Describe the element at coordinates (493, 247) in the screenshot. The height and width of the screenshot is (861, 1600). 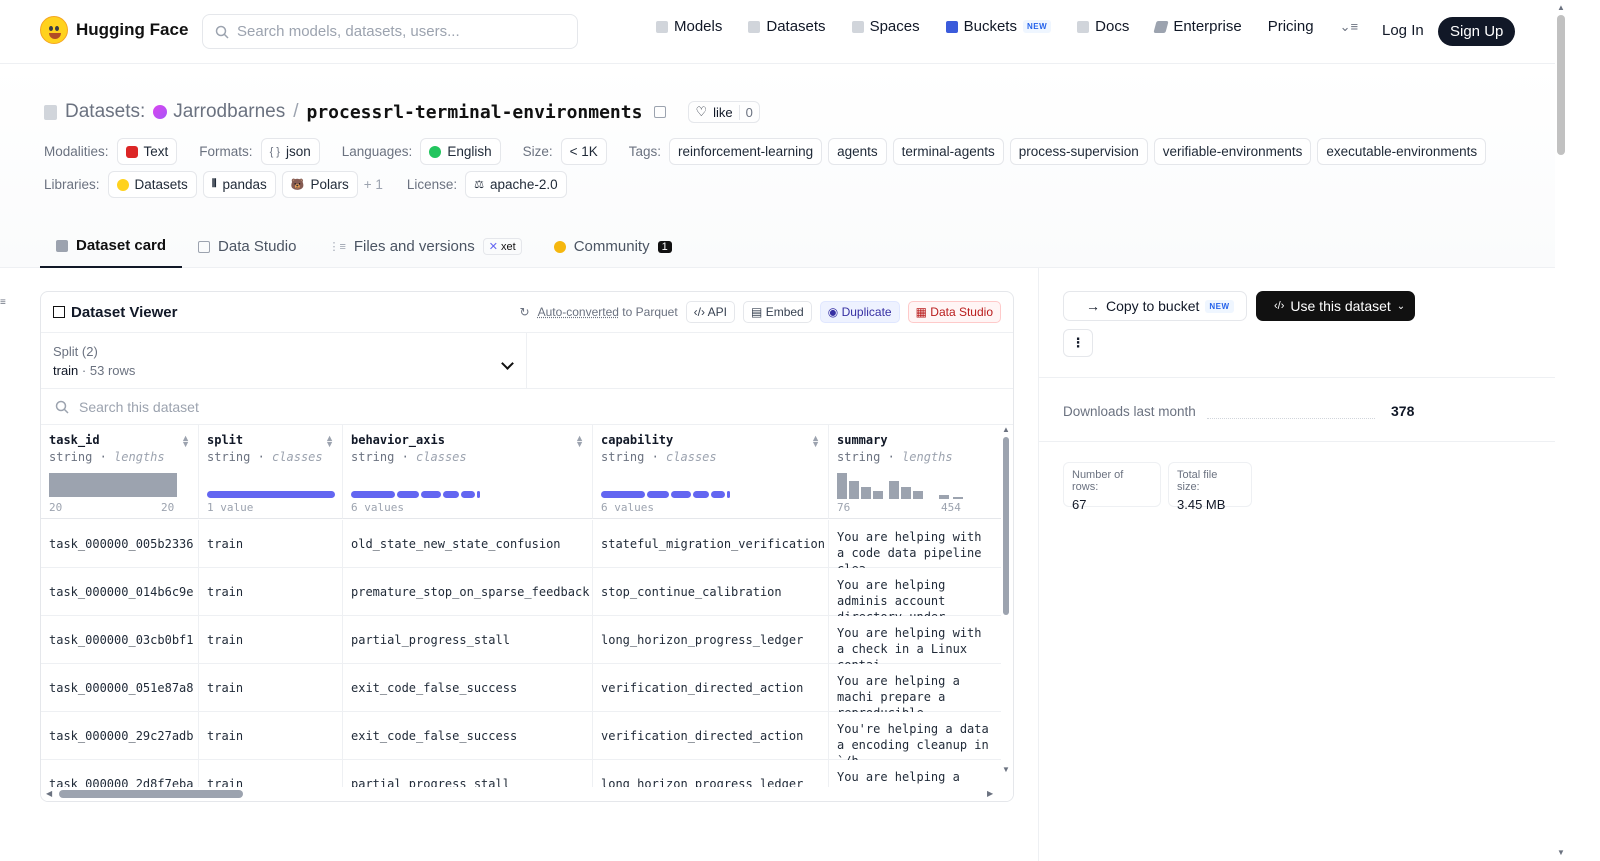
I see `xet-icon: ✕` at that location.